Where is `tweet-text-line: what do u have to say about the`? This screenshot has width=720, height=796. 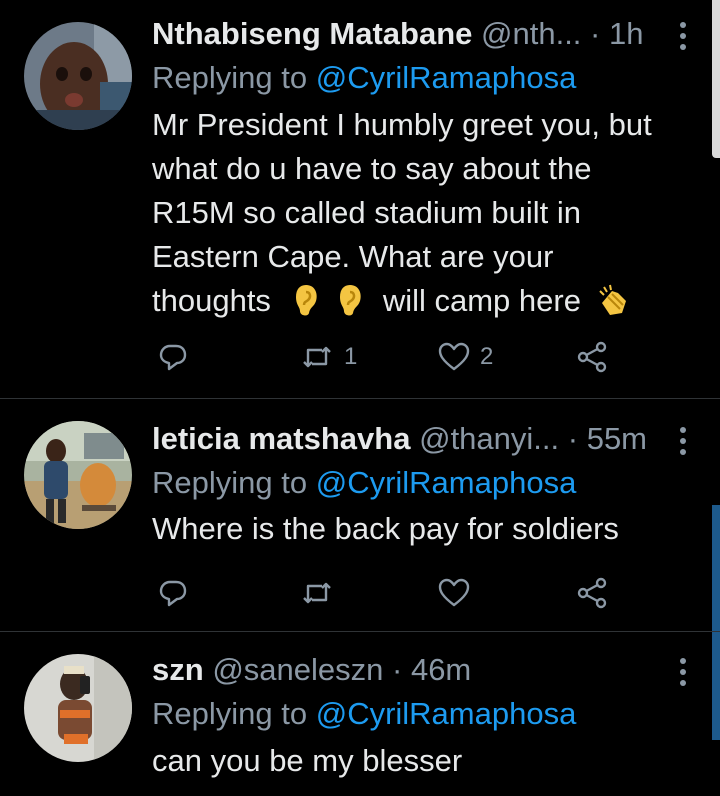 tweet-text-line: what do u have to say about the is located at coordinates (372, 168).